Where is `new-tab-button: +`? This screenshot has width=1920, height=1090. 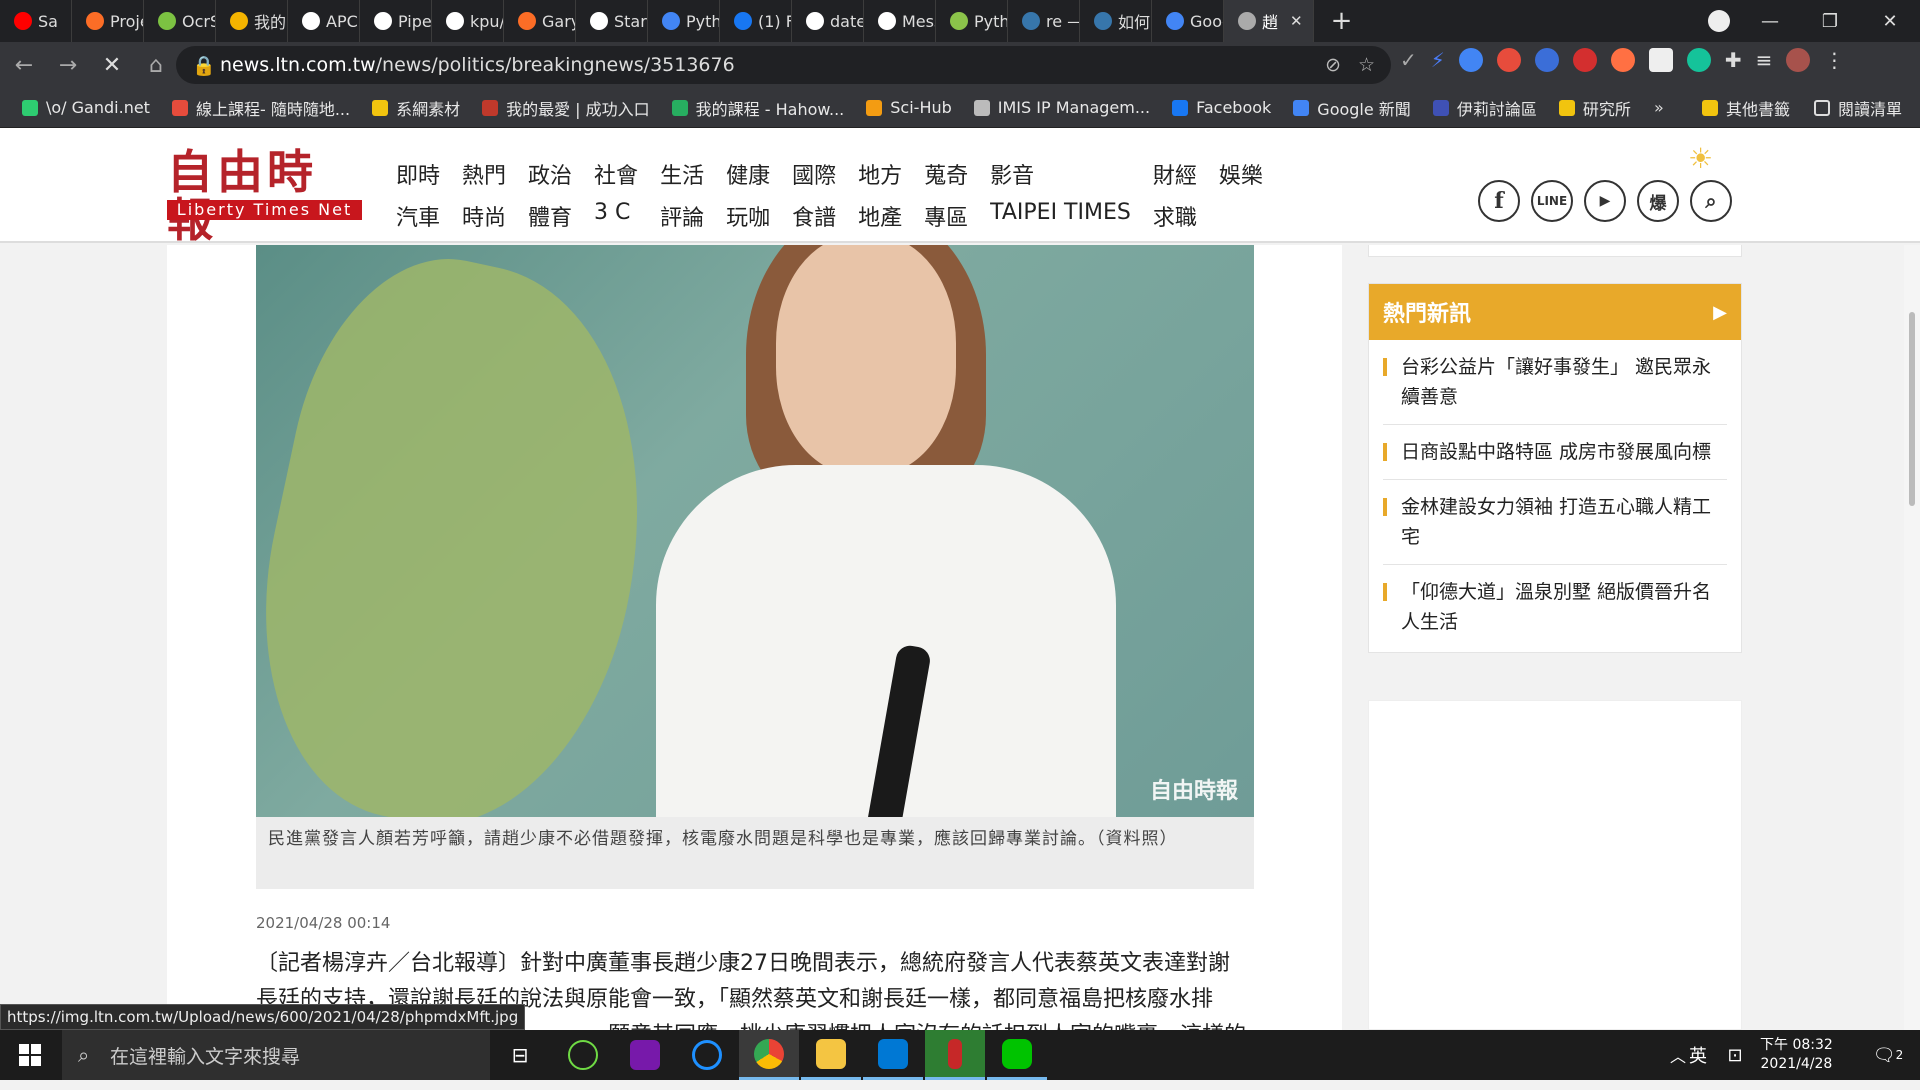
new-tab-button: + is located at coordinates (1342, 21).